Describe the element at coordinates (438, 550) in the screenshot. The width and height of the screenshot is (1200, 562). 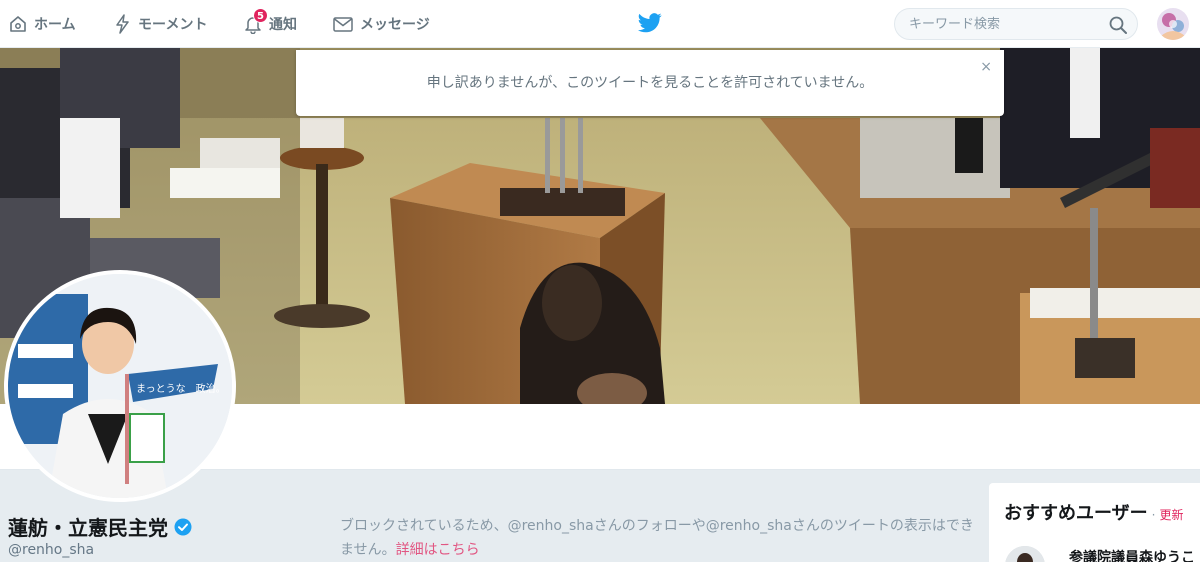
I see `details-link: 詳細はこちら` at that location.